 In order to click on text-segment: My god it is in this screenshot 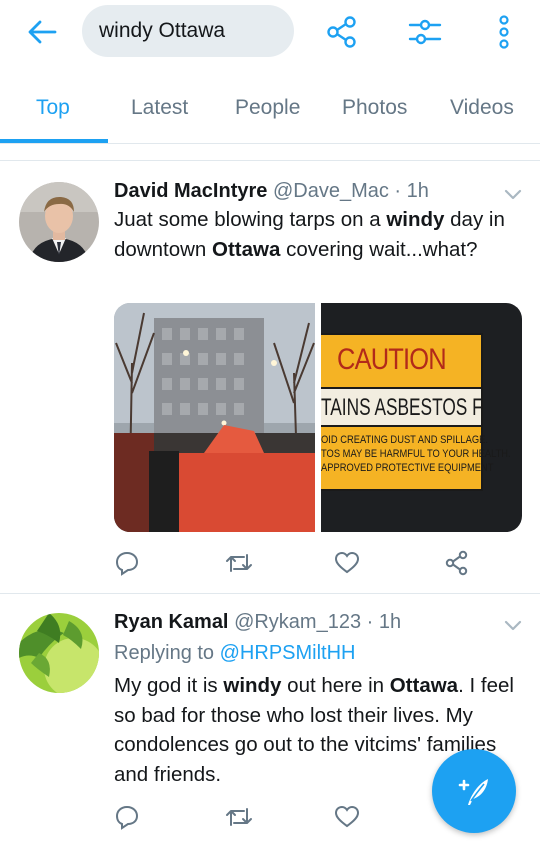, I will do `click(169, 685)`.